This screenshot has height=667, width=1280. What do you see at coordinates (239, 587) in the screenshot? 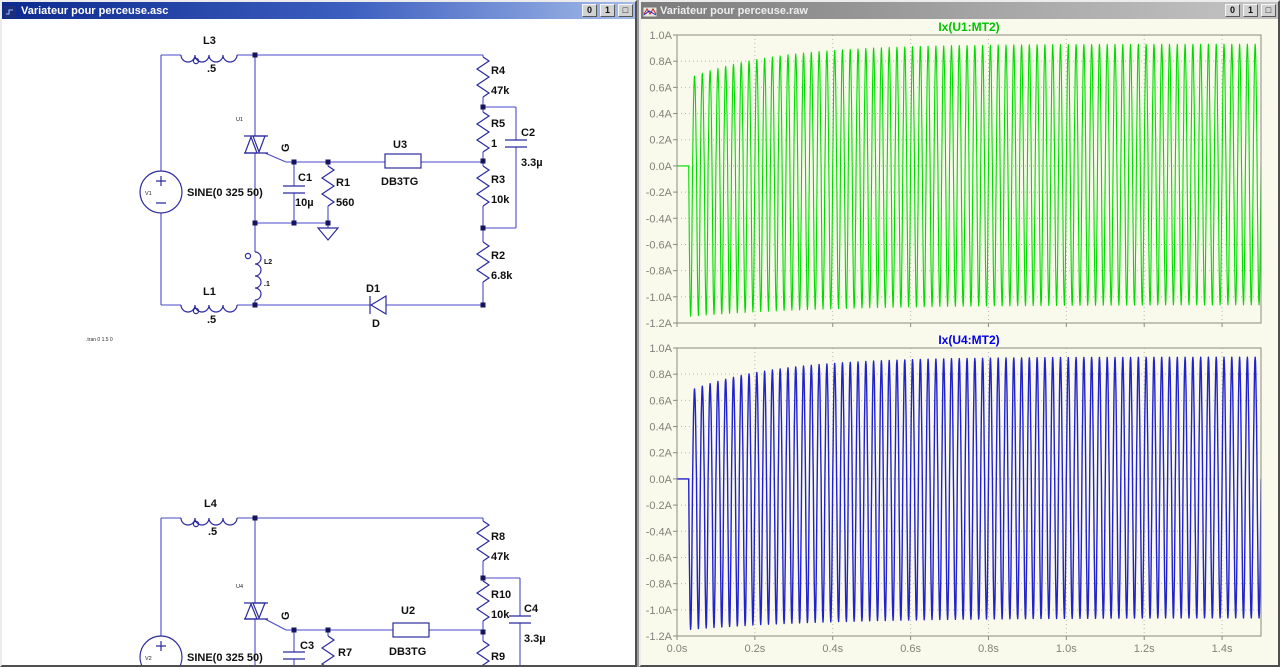
I see `label-U4: U4` at bounding box center [239, 587].